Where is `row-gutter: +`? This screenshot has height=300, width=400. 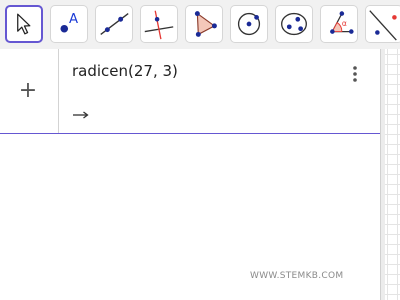
row-gutter: + is located at coordinates (29, 91).